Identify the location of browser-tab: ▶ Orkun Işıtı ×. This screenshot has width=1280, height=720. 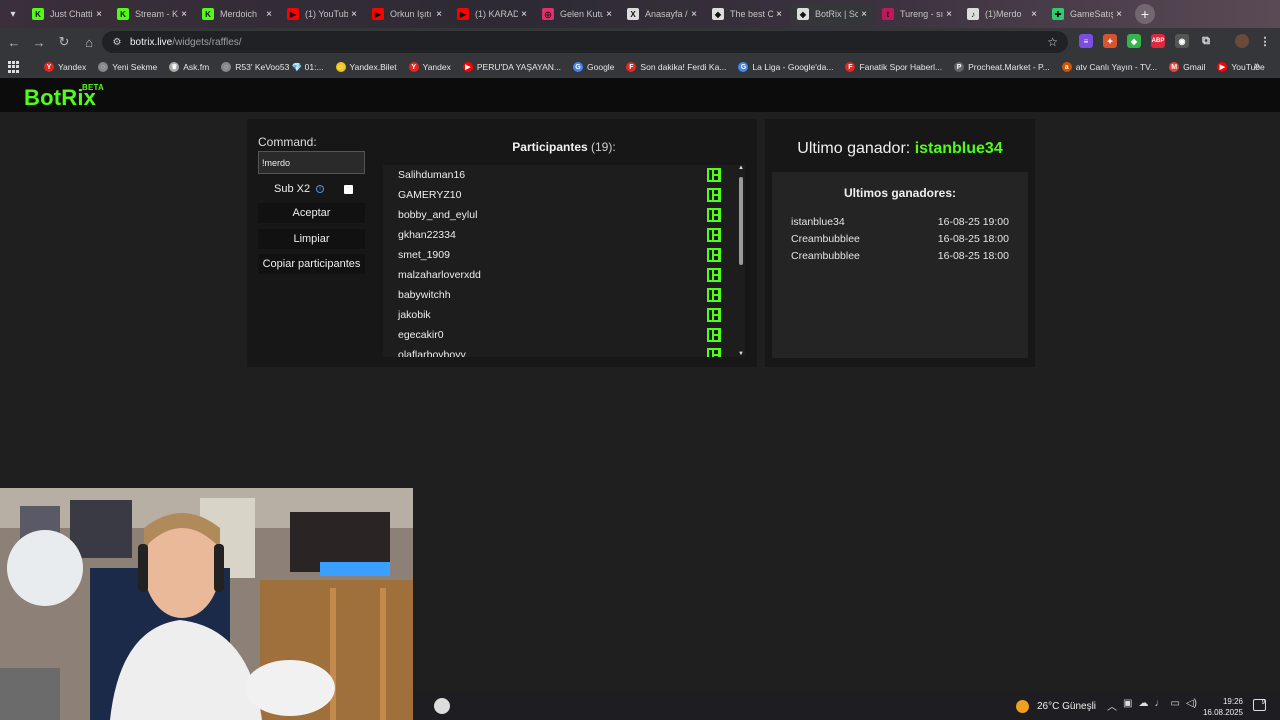
(408, 14).